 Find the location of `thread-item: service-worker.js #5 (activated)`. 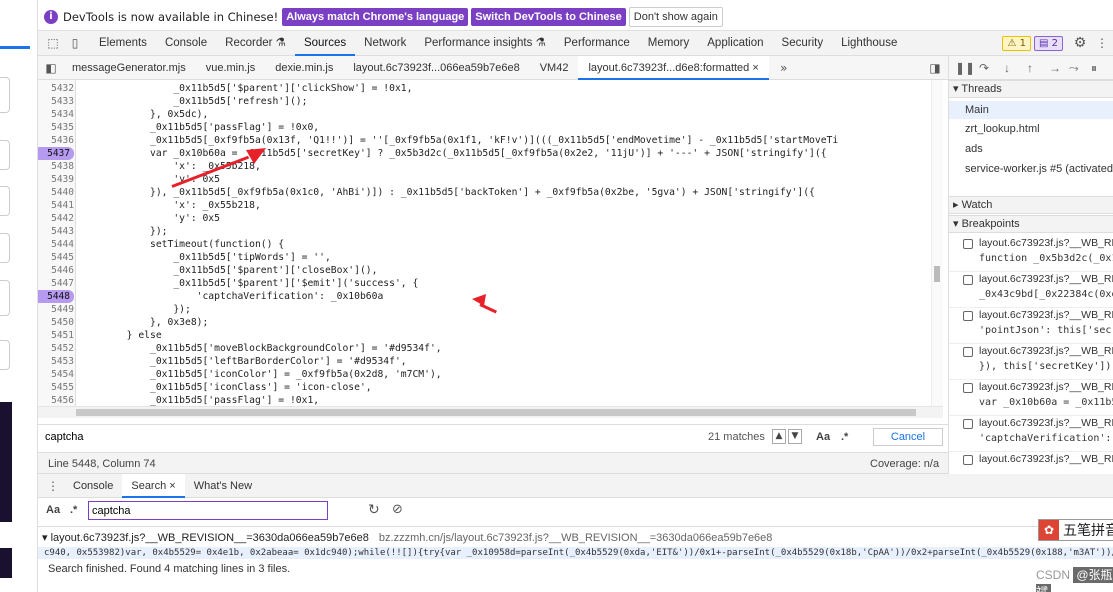

thread-item: service-worker.js #5 (activated) is located at coordinates (1039, 169).